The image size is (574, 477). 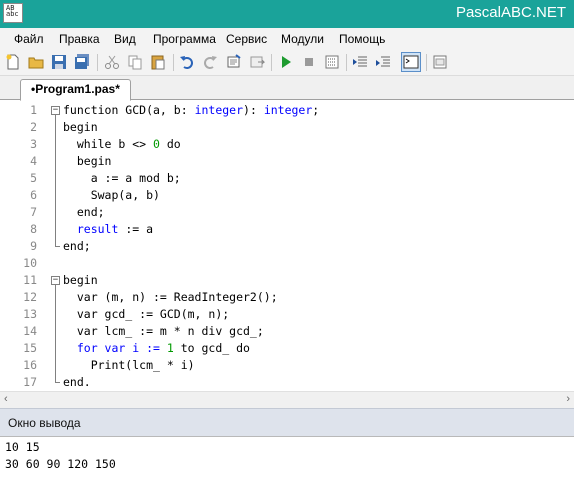 What do you see at coordinates (257, 62) in the screenshot?
I see `replace-icon` at bounding box center [257, 62].